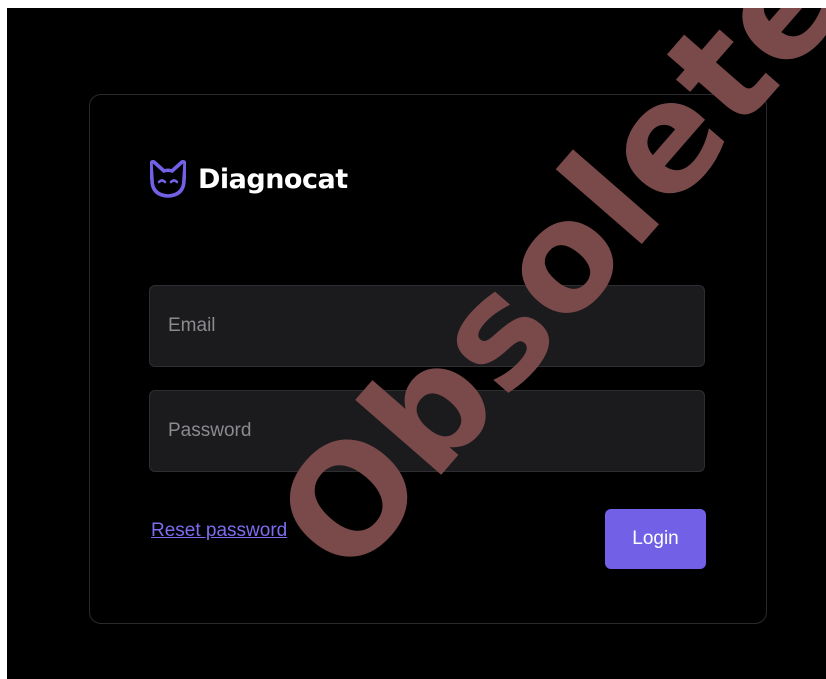 Image resolution: width=826 pixels, height=679 pixels. I want to click on email-field-container, so click(427, 326).